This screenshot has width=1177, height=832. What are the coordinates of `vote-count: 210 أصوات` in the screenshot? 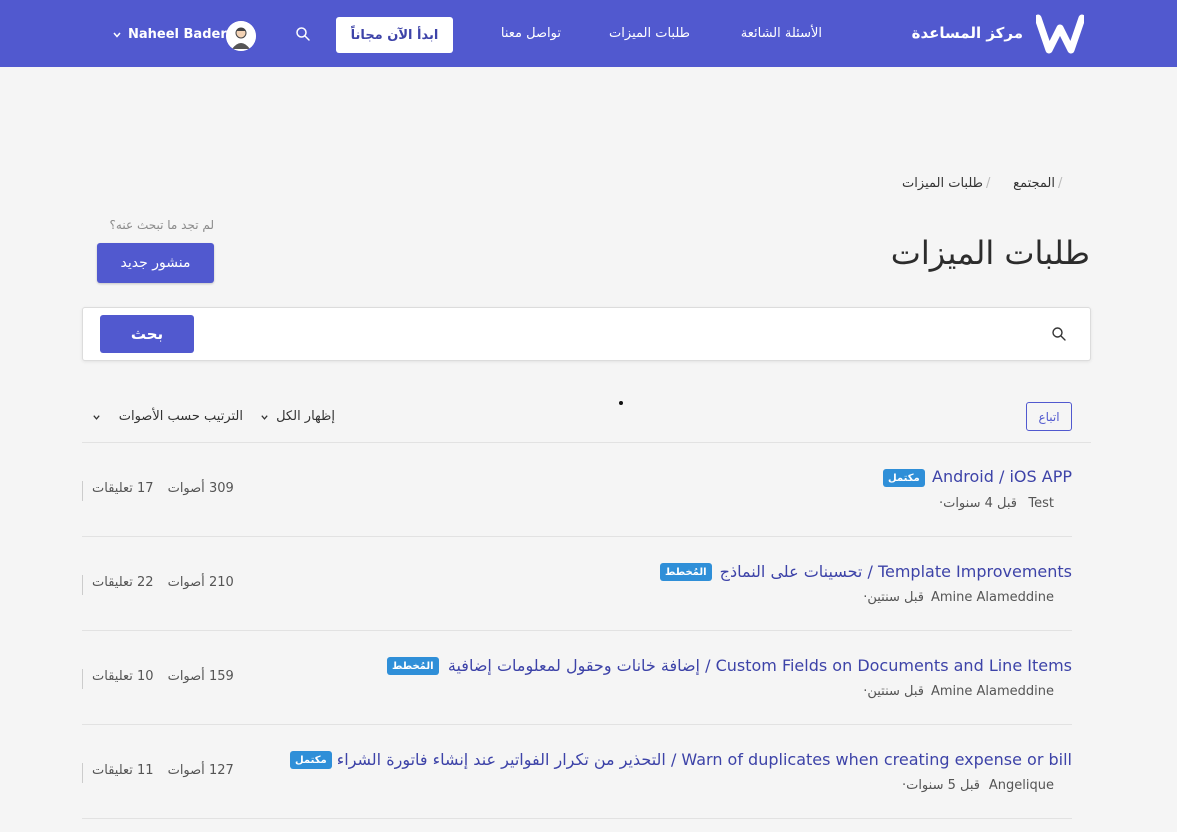 It's located at (200, 582).